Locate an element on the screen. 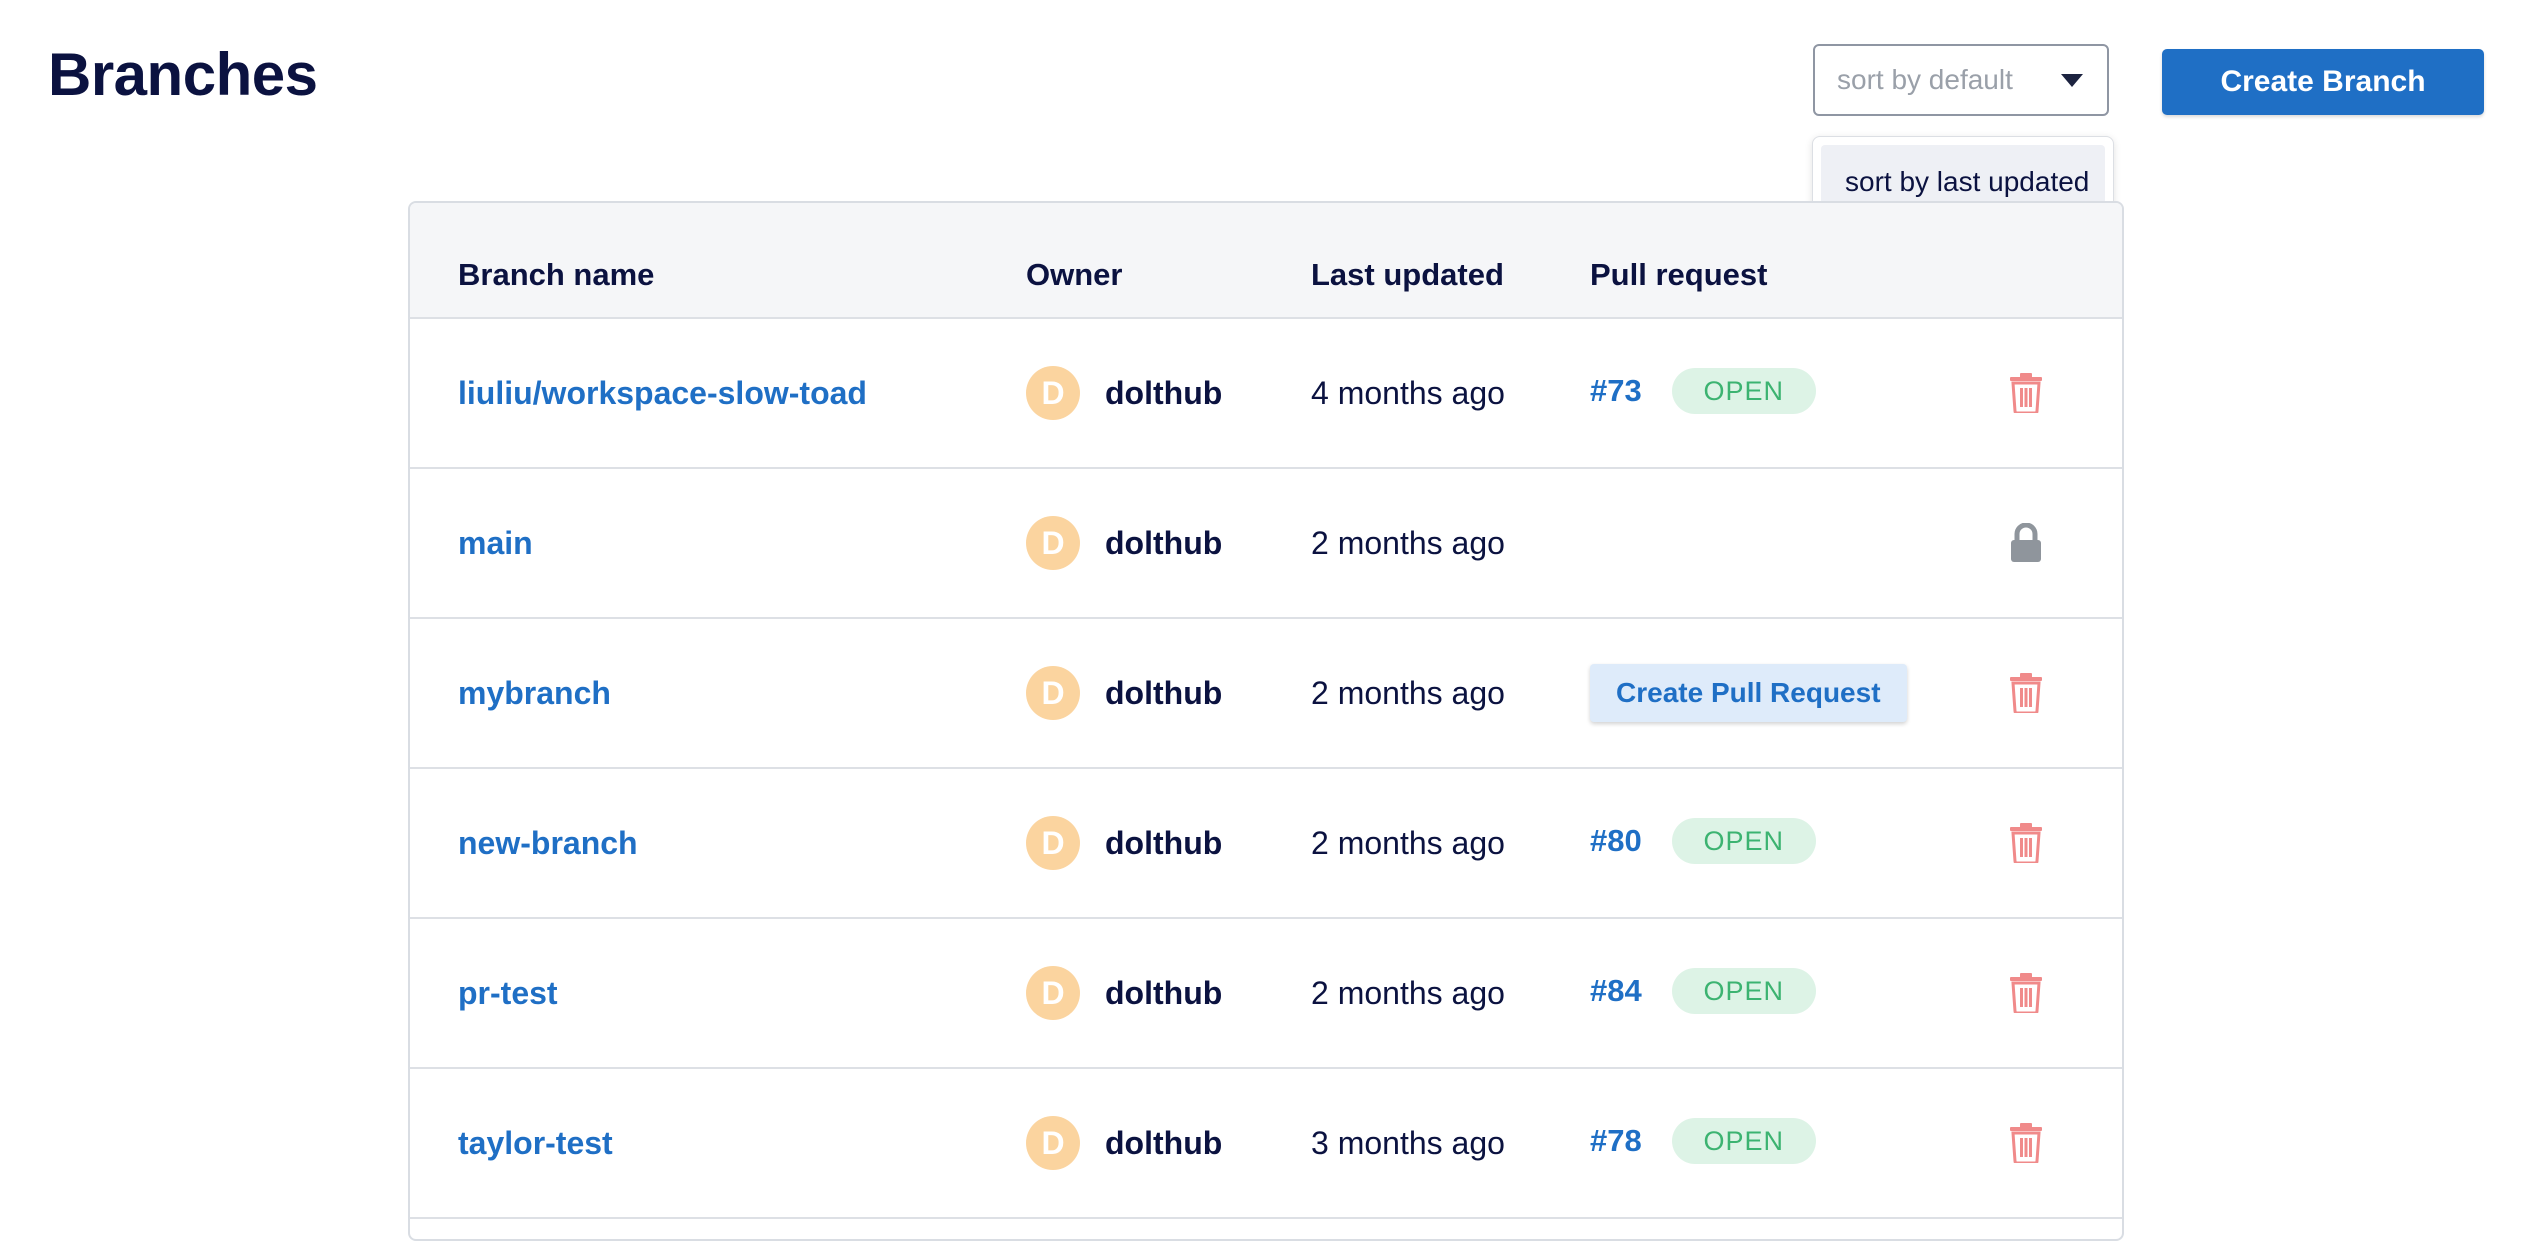  page-title: Branches is located at coordinates (183, 74).